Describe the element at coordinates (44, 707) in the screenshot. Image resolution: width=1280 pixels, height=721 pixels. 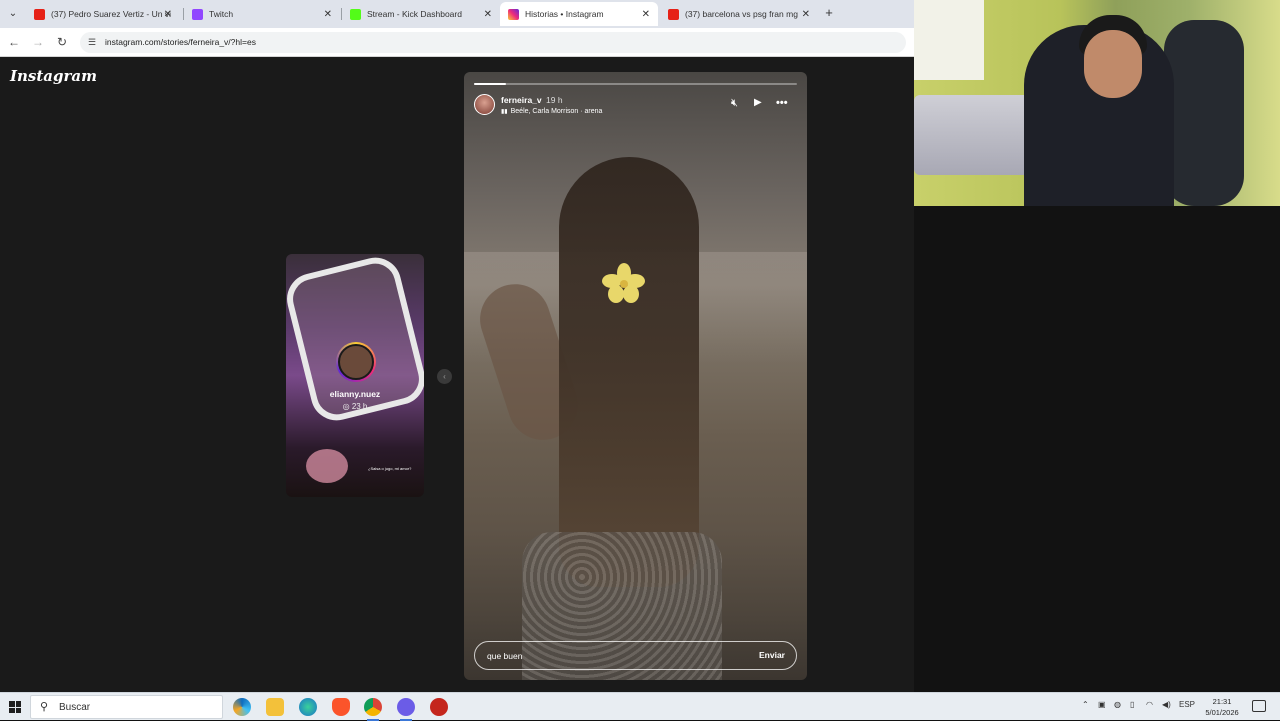
I see `search-icon: ⚲` at that location.